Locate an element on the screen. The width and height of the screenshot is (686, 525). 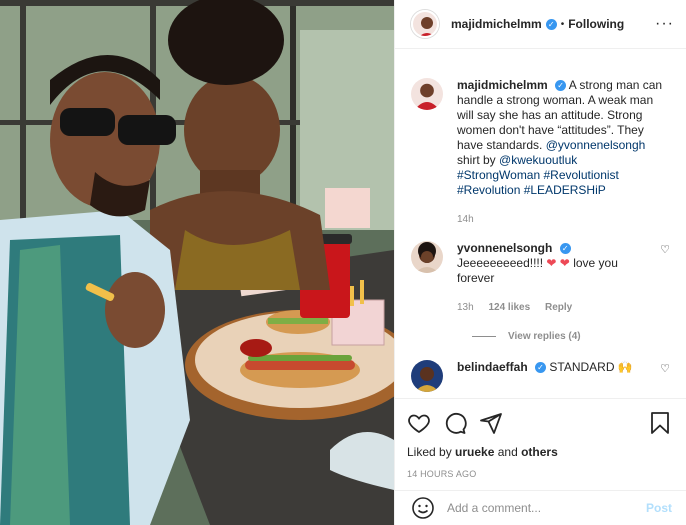
caption-age: 14h is located at coordinates (465, 219).